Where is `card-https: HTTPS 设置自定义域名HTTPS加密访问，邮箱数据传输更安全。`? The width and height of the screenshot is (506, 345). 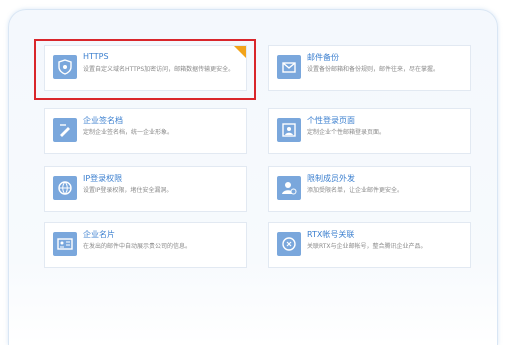 card-https: HTTPS 设置自定义域名HTTPS加密访问，邮箱数据传输更安全。 is located at coordinates (145, 68).